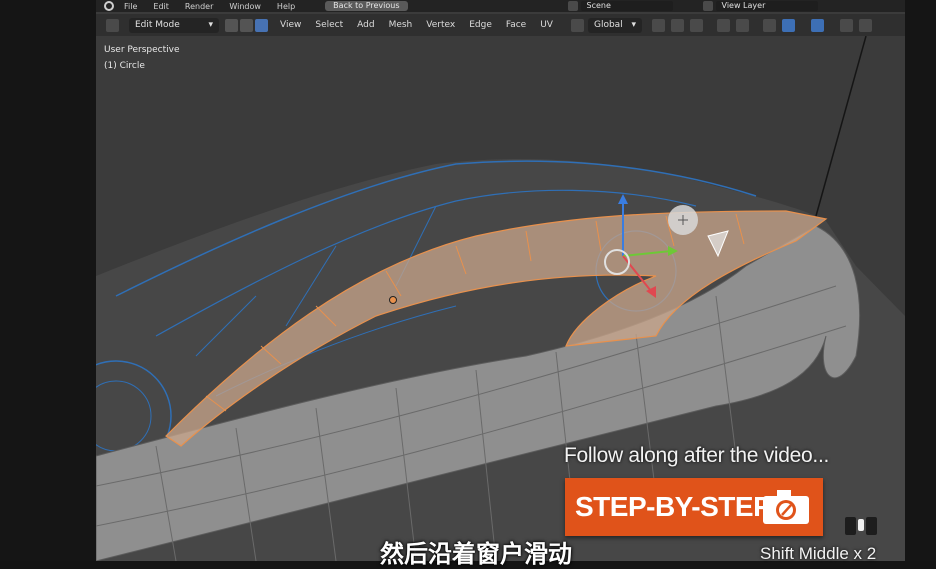  What do you see at coordinates (246, 25) in the screenshot?
I see `edge-select-icon` at bounding box center [246, 25].